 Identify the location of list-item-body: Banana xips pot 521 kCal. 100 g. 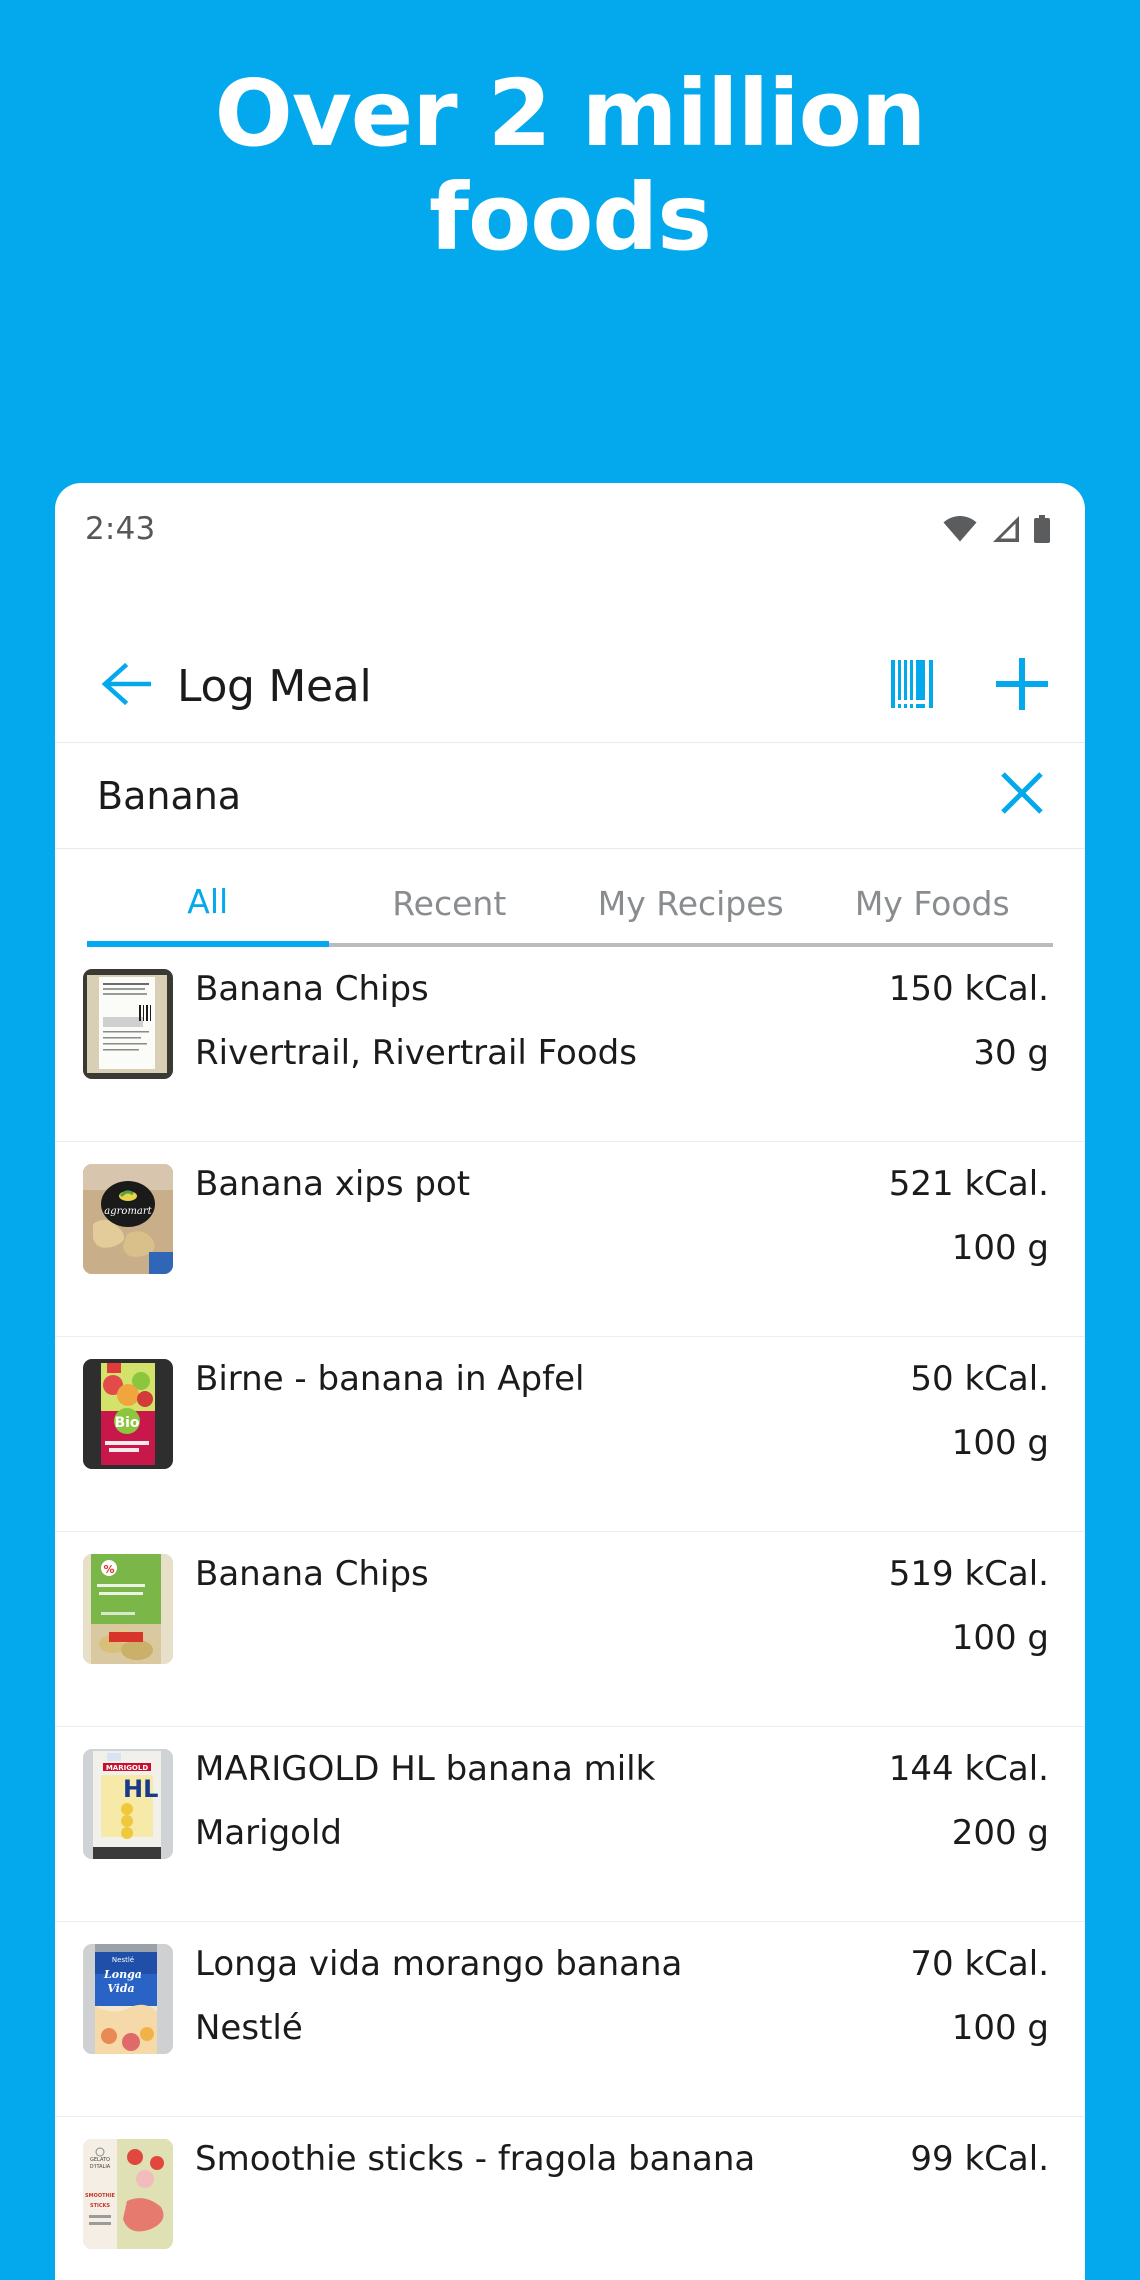
(611, 1239).